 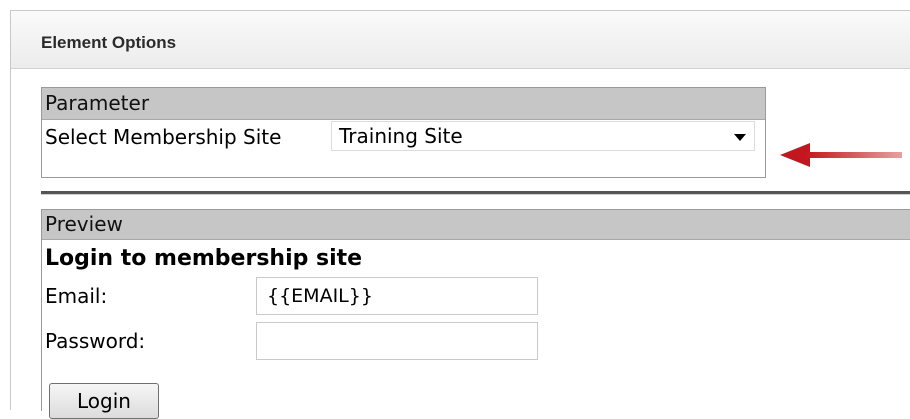 What do you see at coordinates (204, 258) in the screenshot?
I see `login-title: Login to membership site` at bounding box center [204, 258].